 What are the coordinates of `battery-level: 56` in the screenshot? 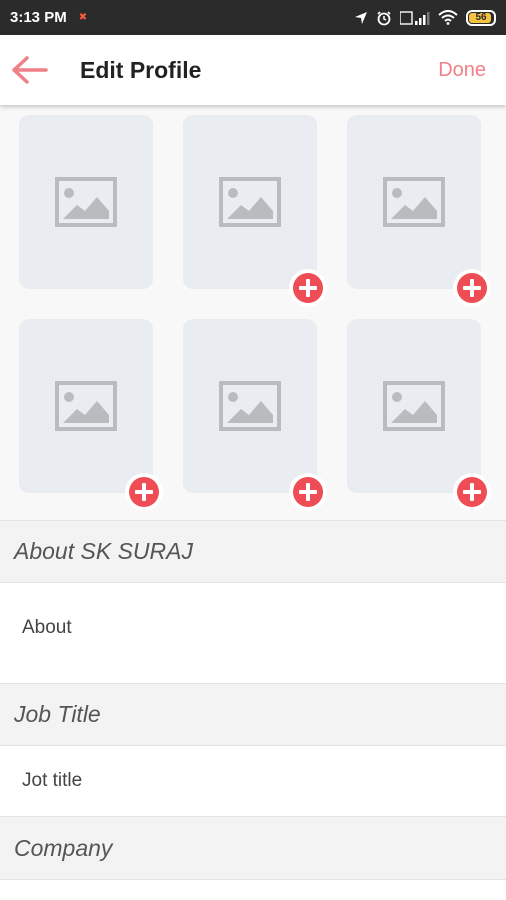 It's located at (481, 17).